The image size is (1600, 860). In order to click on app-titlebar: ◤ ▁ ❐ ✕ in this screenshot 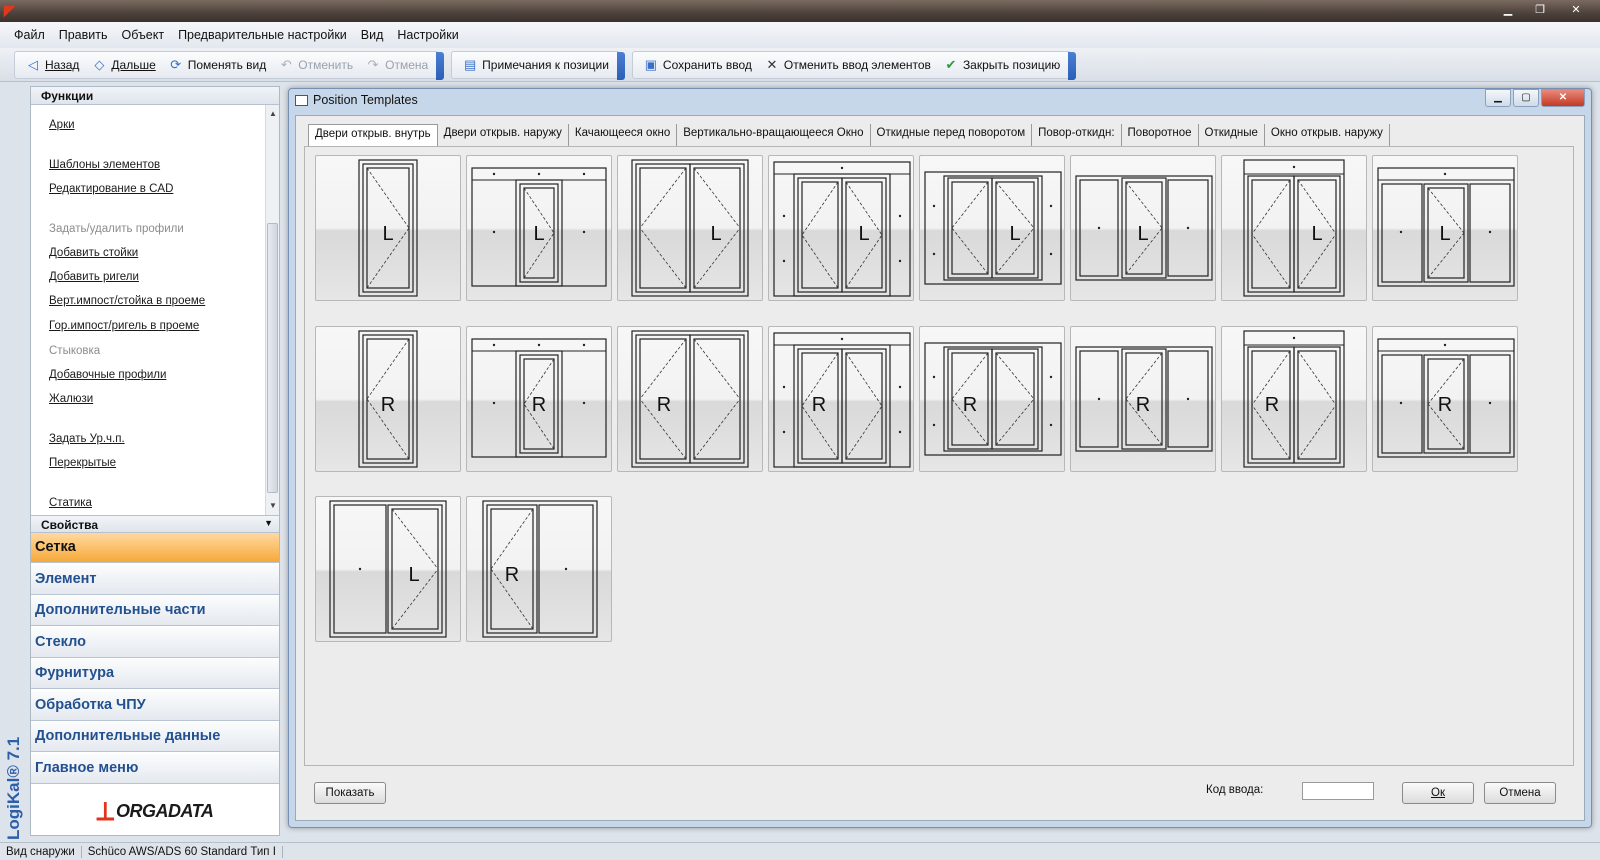, I will do `click(800, 11)`.